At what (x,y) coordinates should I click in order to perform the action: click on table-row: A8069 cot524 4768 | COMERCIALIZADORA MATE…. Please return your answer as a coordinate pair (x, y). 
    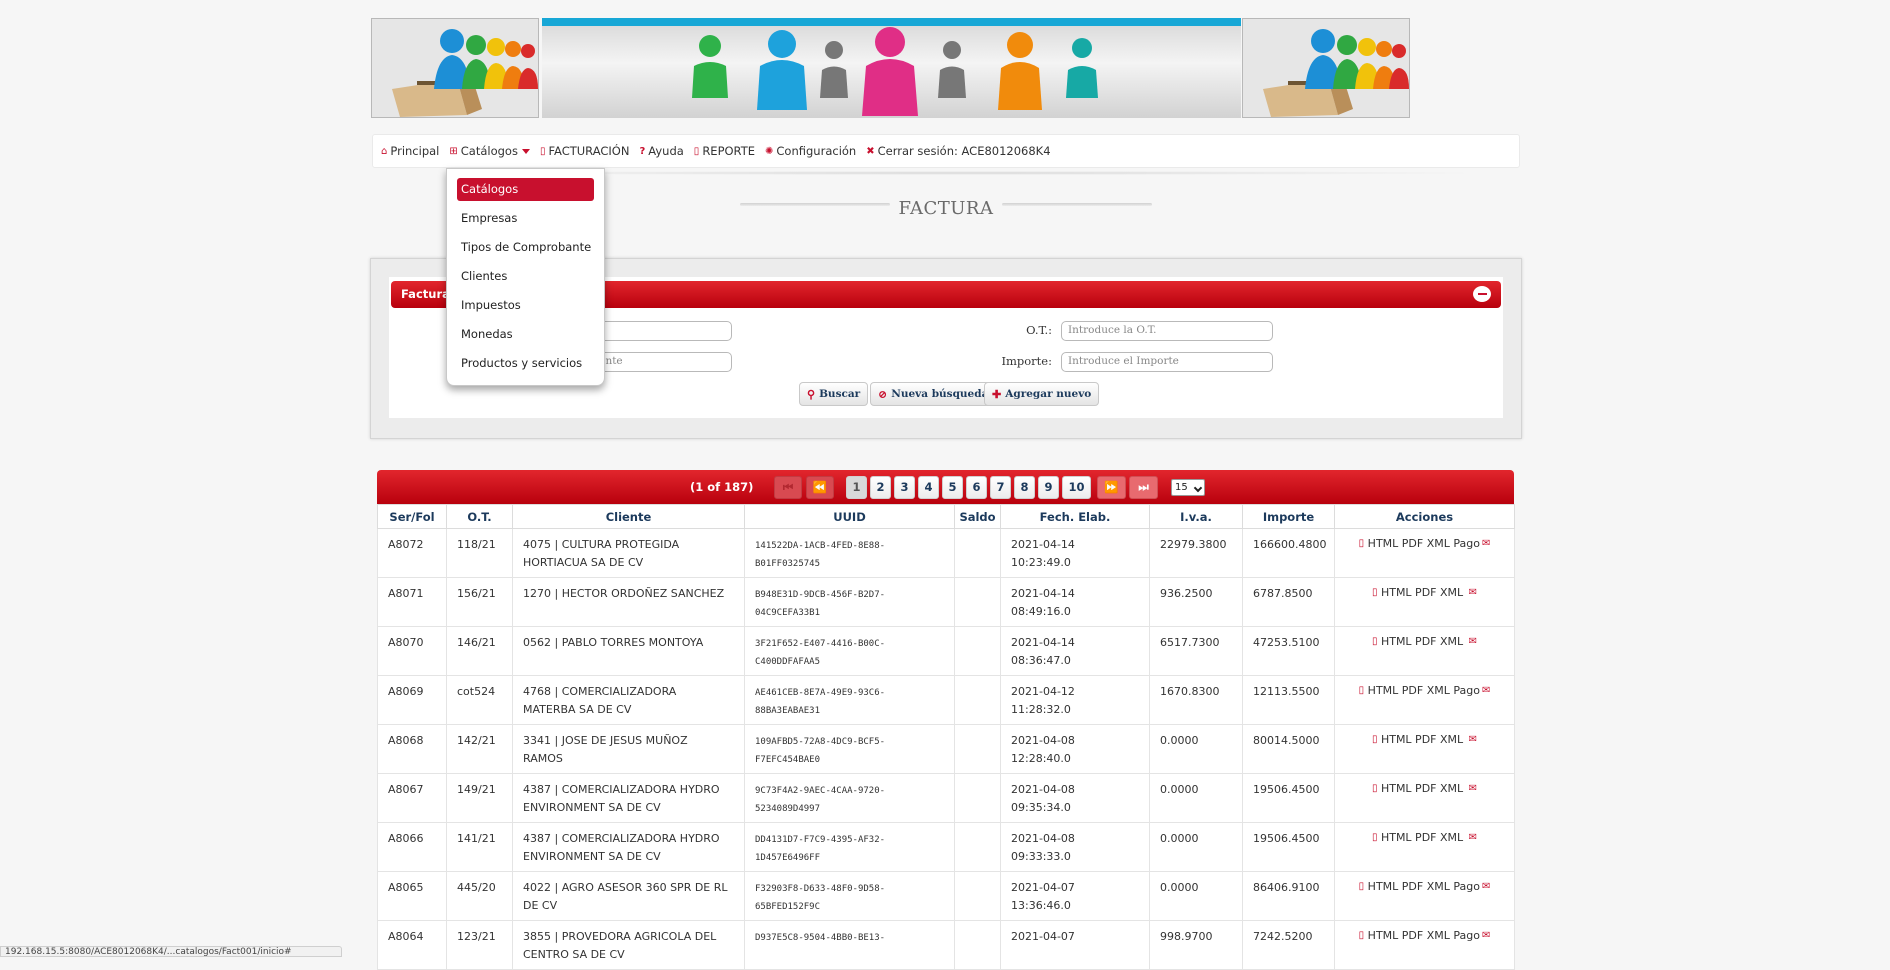
    Looking at the image, I should click on (946, 700).